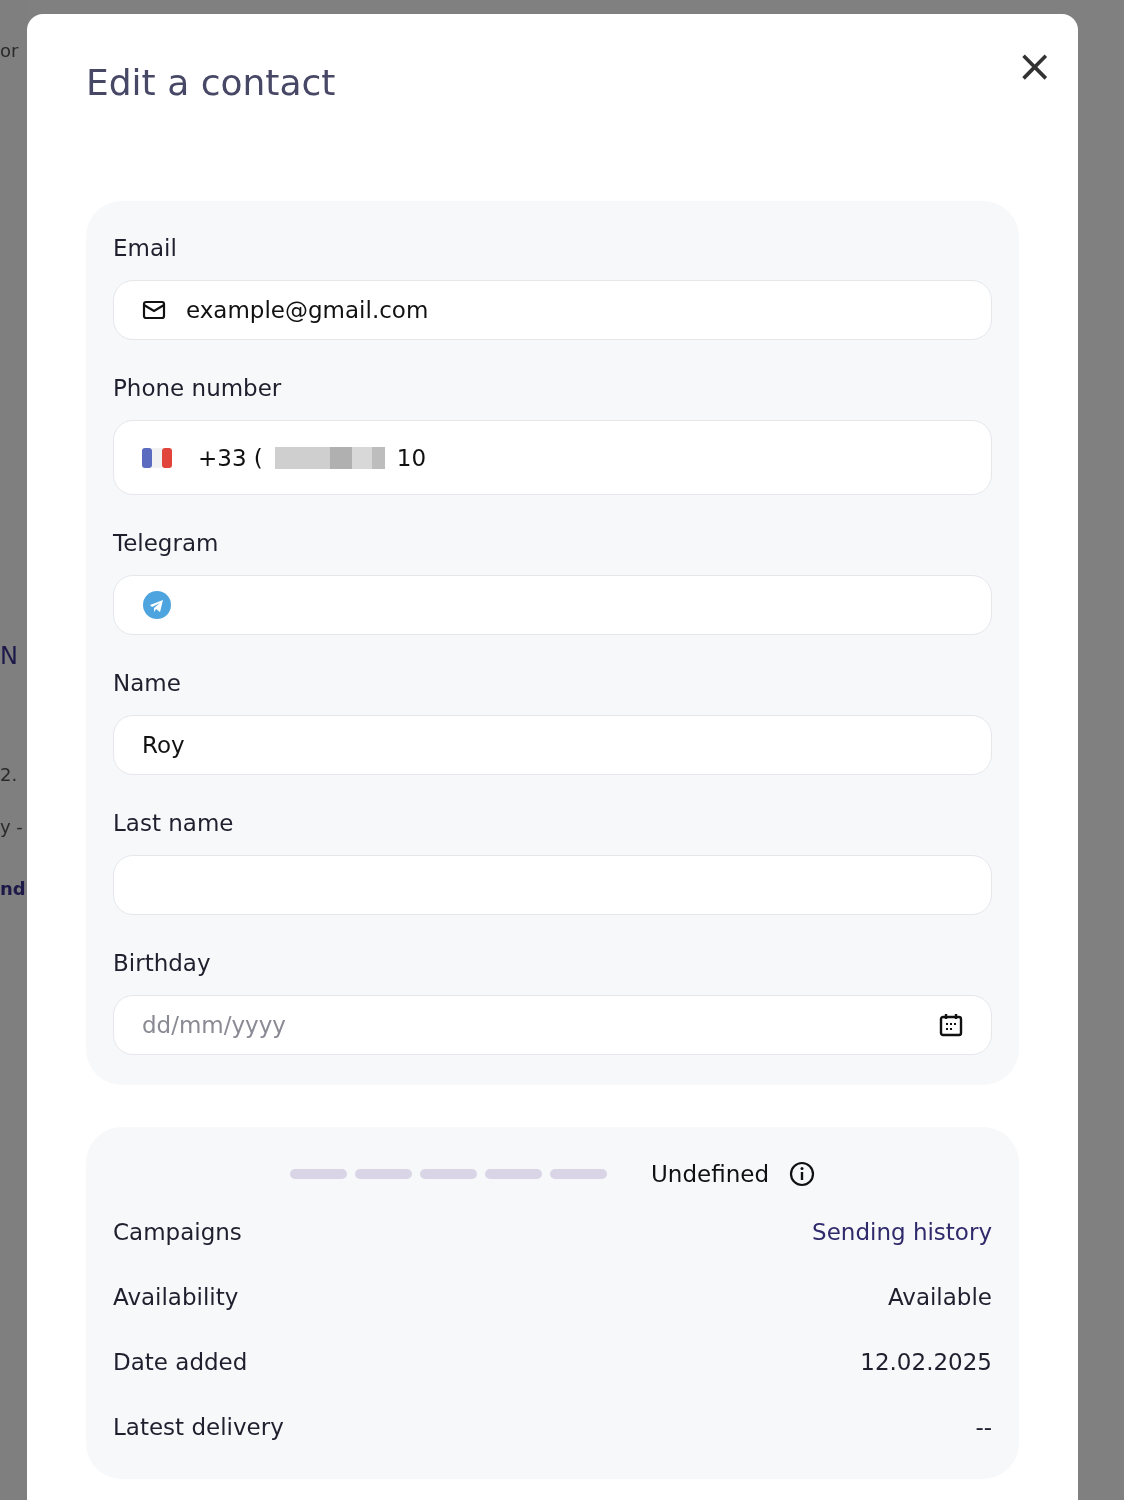  What do you see at coordinates (166, 543) in the screenshot?
I see `field-label: Telegram` at bounding box center [166, 543].